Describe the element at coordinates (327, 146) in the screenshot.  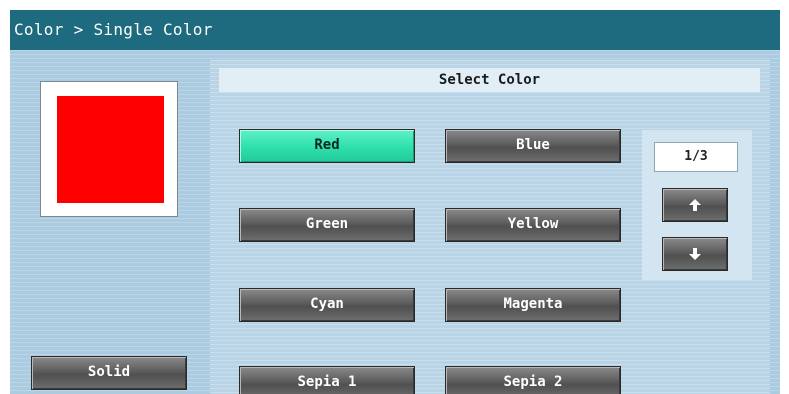
I see `color-button-red: Red` at that location.